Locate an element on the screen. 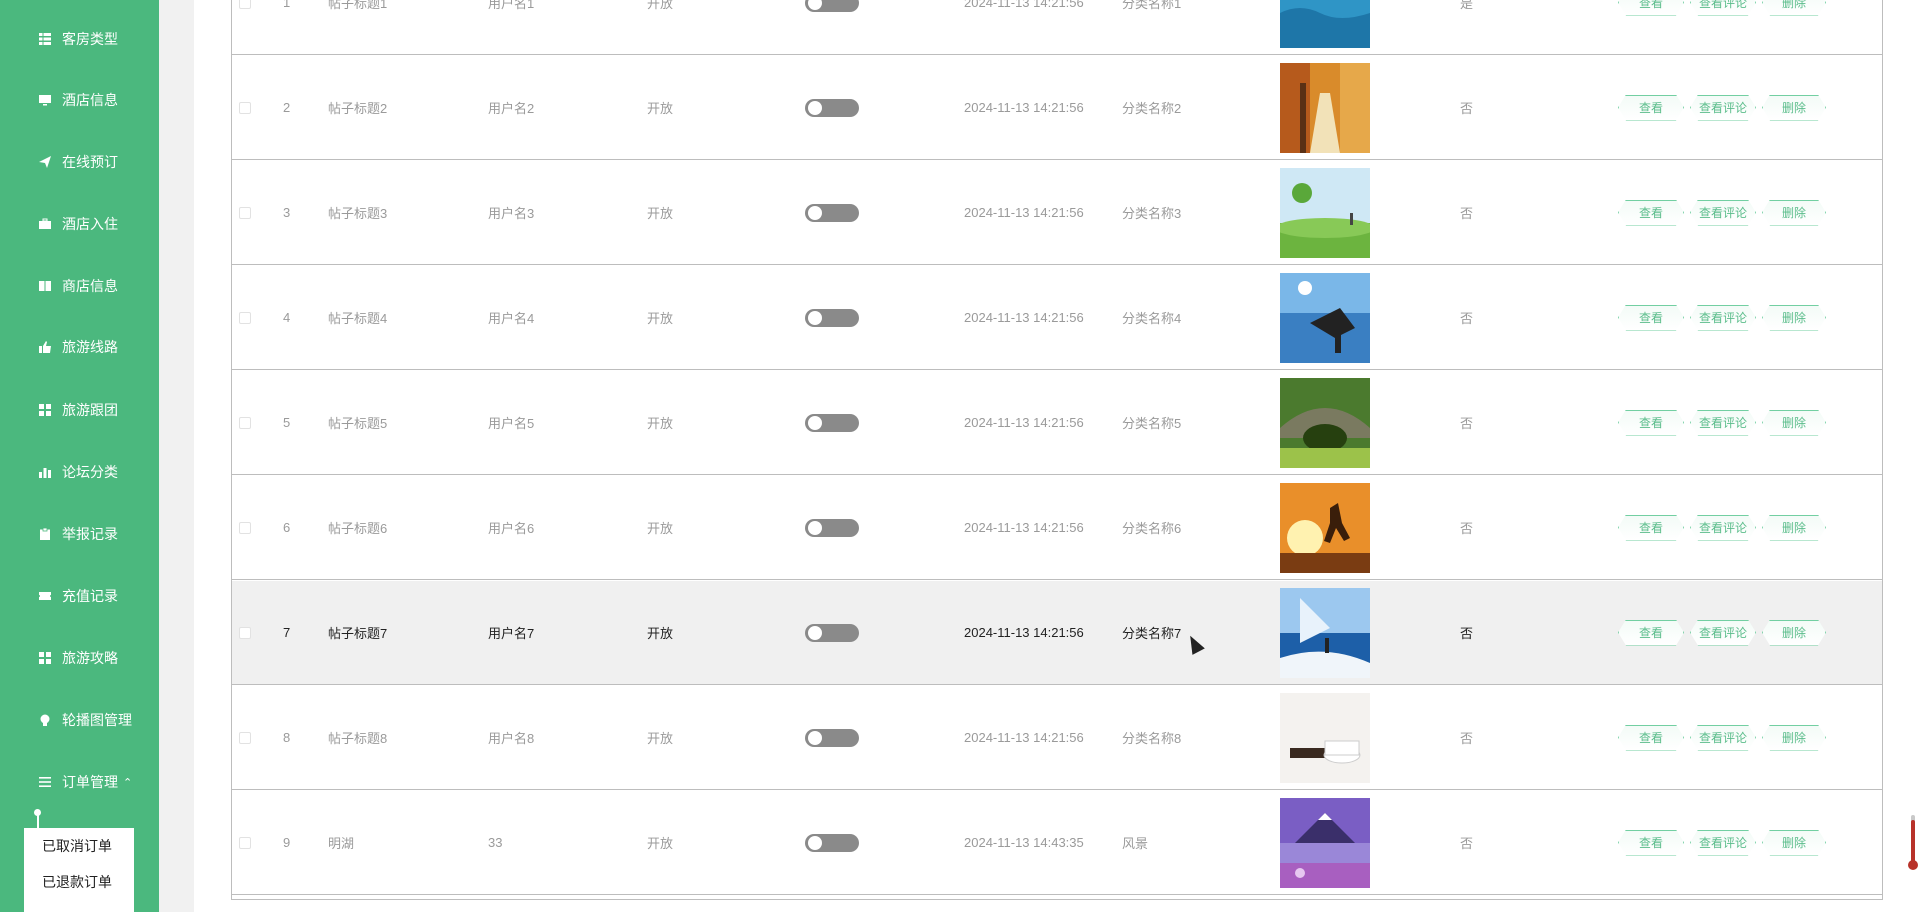  sidebar-item-hotel-checkin: 酒店入住 is located at coordinates (79, 224).